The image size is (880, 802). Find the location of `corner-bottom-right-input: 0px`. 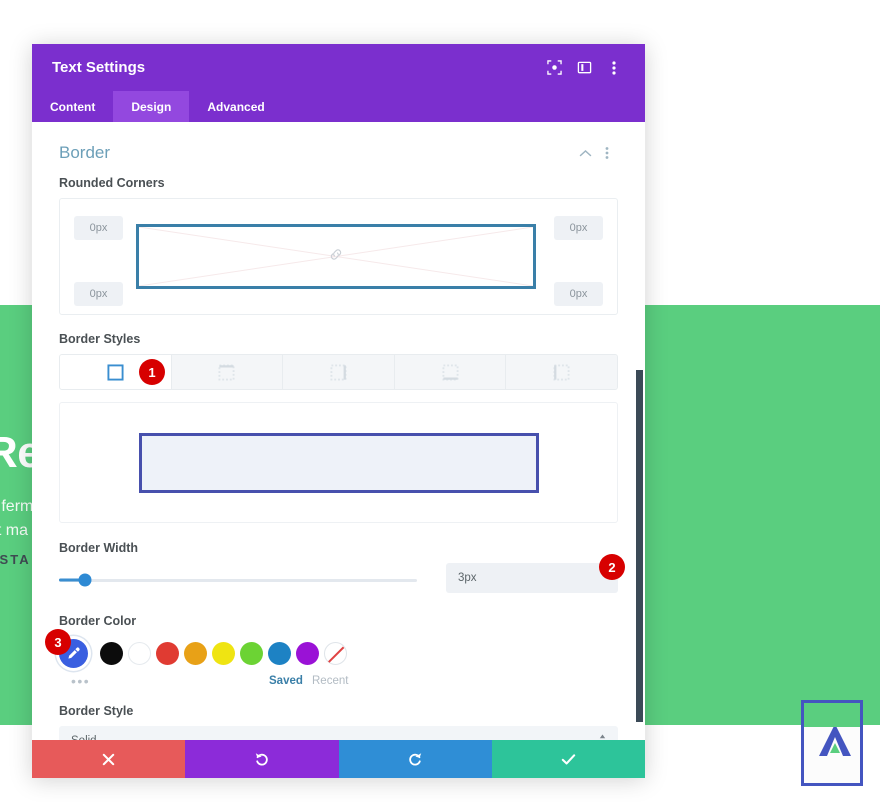

corner-bottom-right-input: 0px is located at coordinates (578, 294).